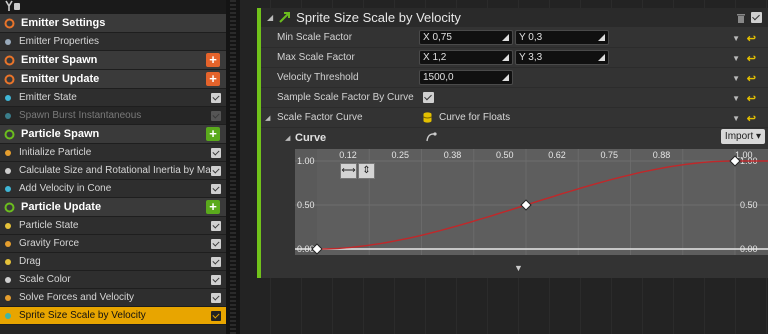 This screenshot has height=334, width=768. What do you see at coordinates (113, 244) in the screenshot?
I see `stack-module-item: Gravity Force` at bounding box center [113, 244].